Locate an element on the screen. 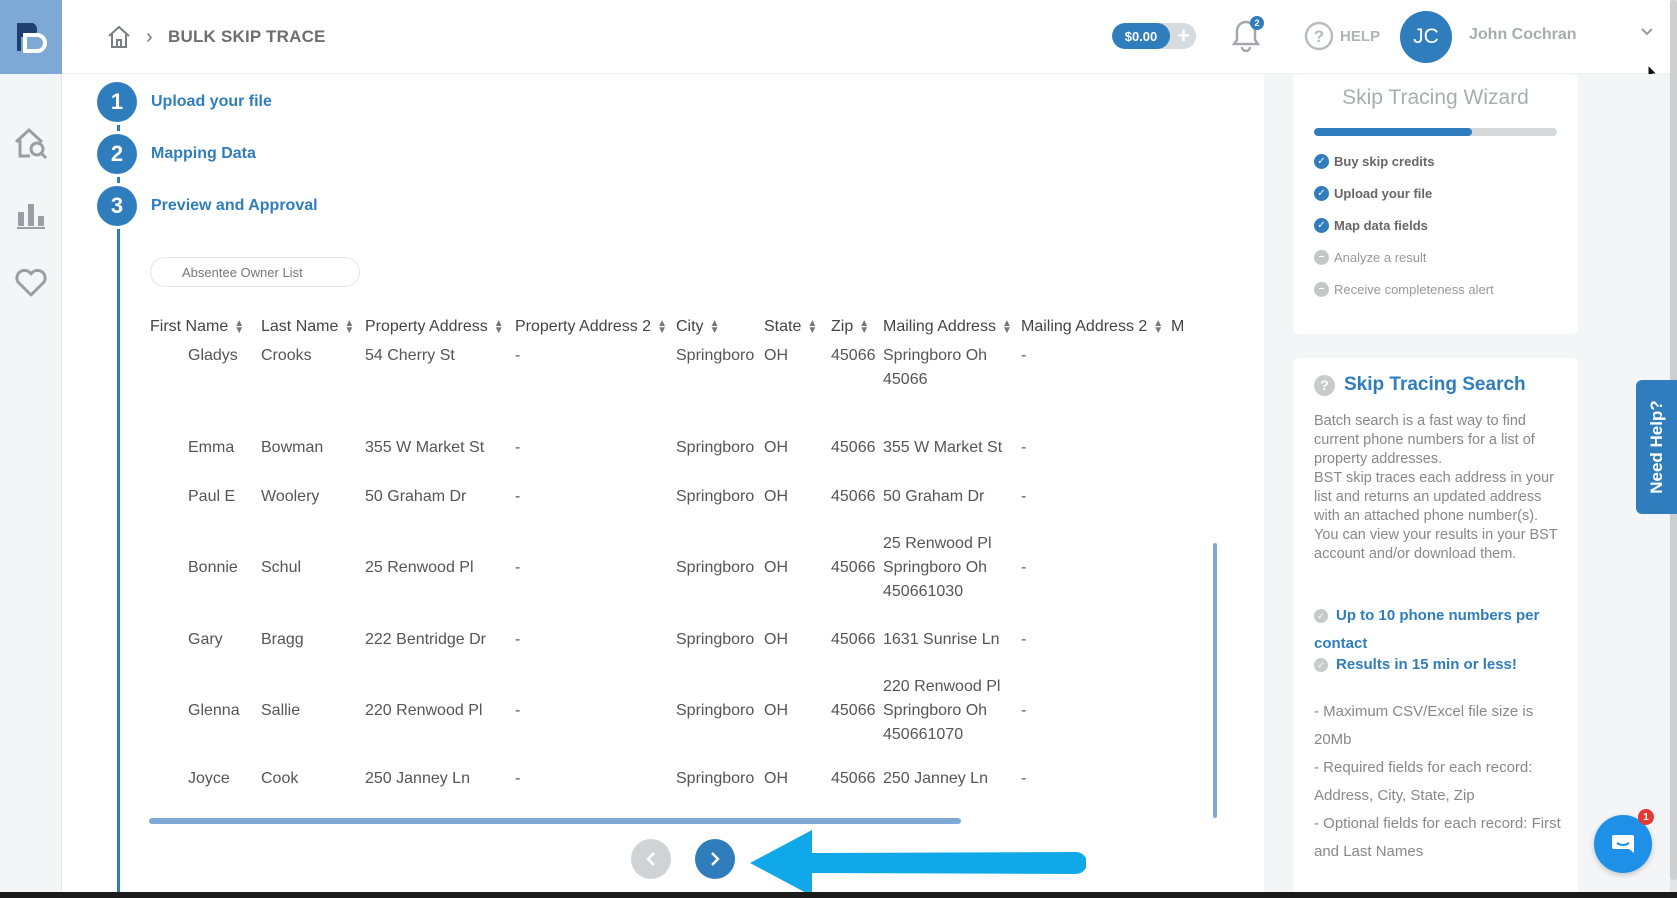 The height and width of the screenshot is (898, 1677). column-header: Zip ▲ ▼ is located at coordinates (857, 327).